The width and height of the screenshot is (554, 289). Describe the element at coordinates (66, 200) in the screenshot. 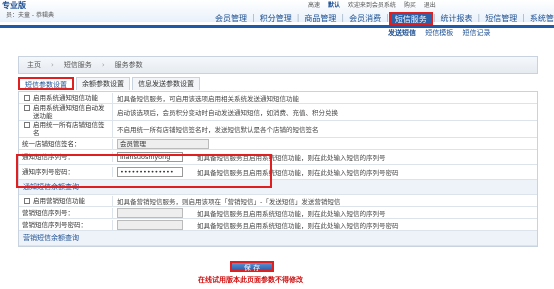

I see `row-label: 启用营销短信功能` at that location.